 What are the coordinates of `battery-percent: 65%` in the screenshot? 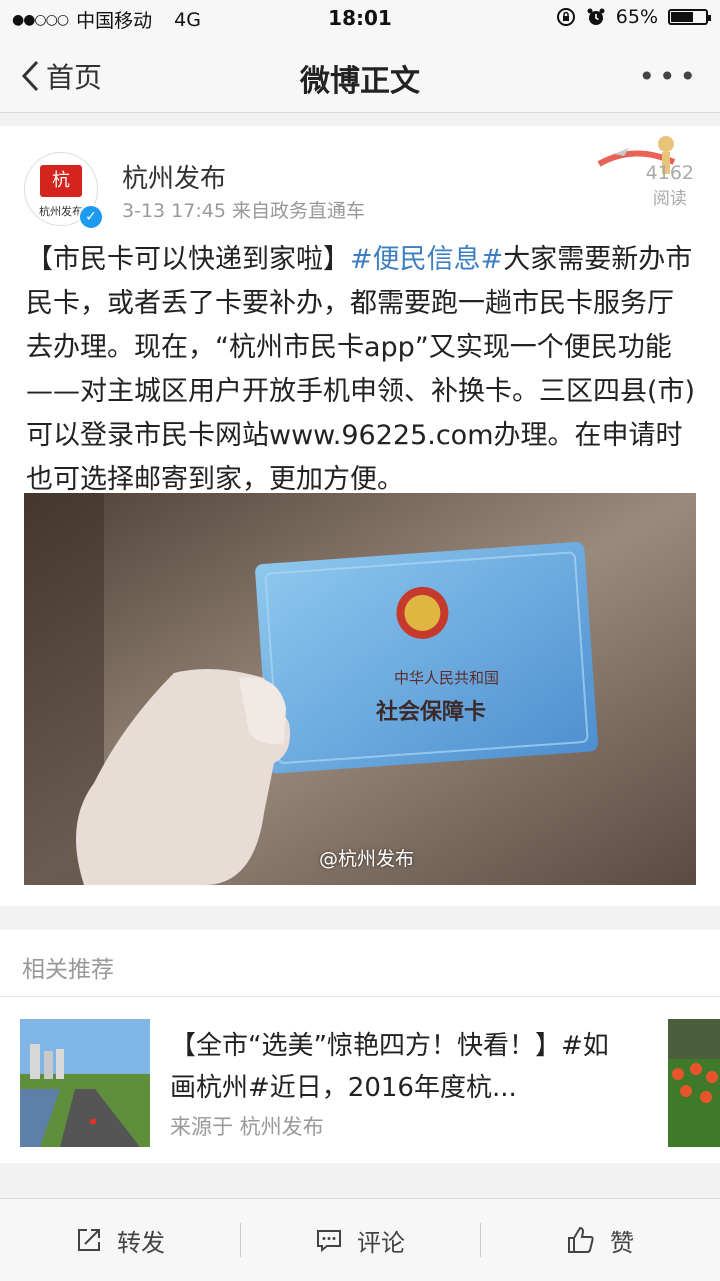 It's located at (636, 17).